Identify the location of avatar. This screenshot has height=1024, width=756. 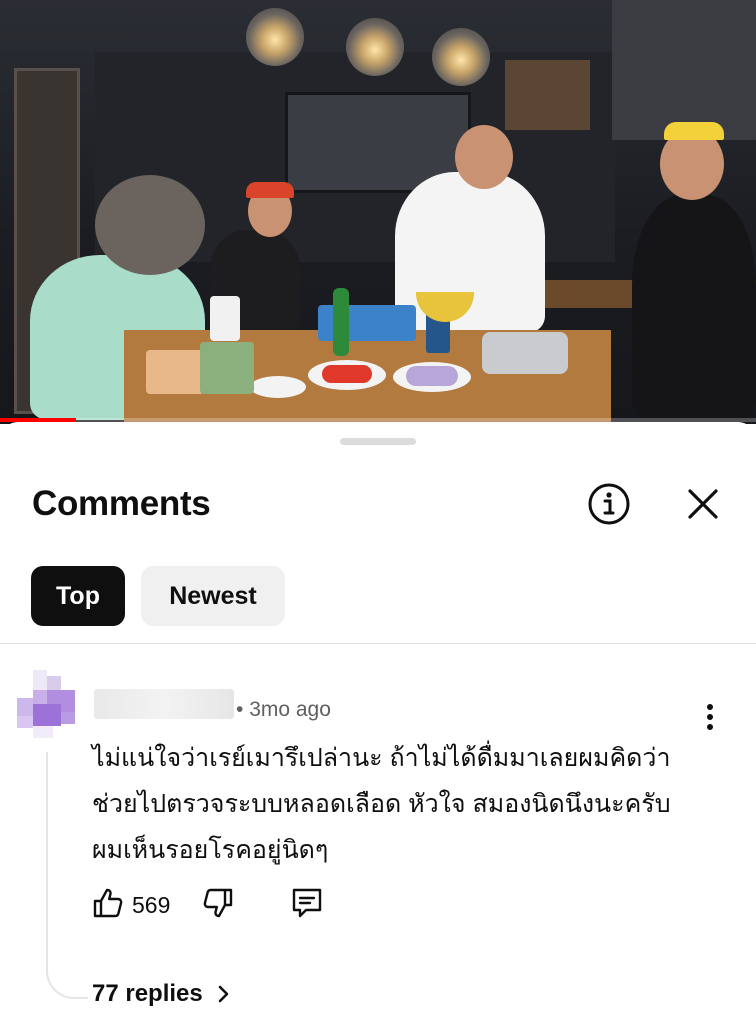
(46, 704).